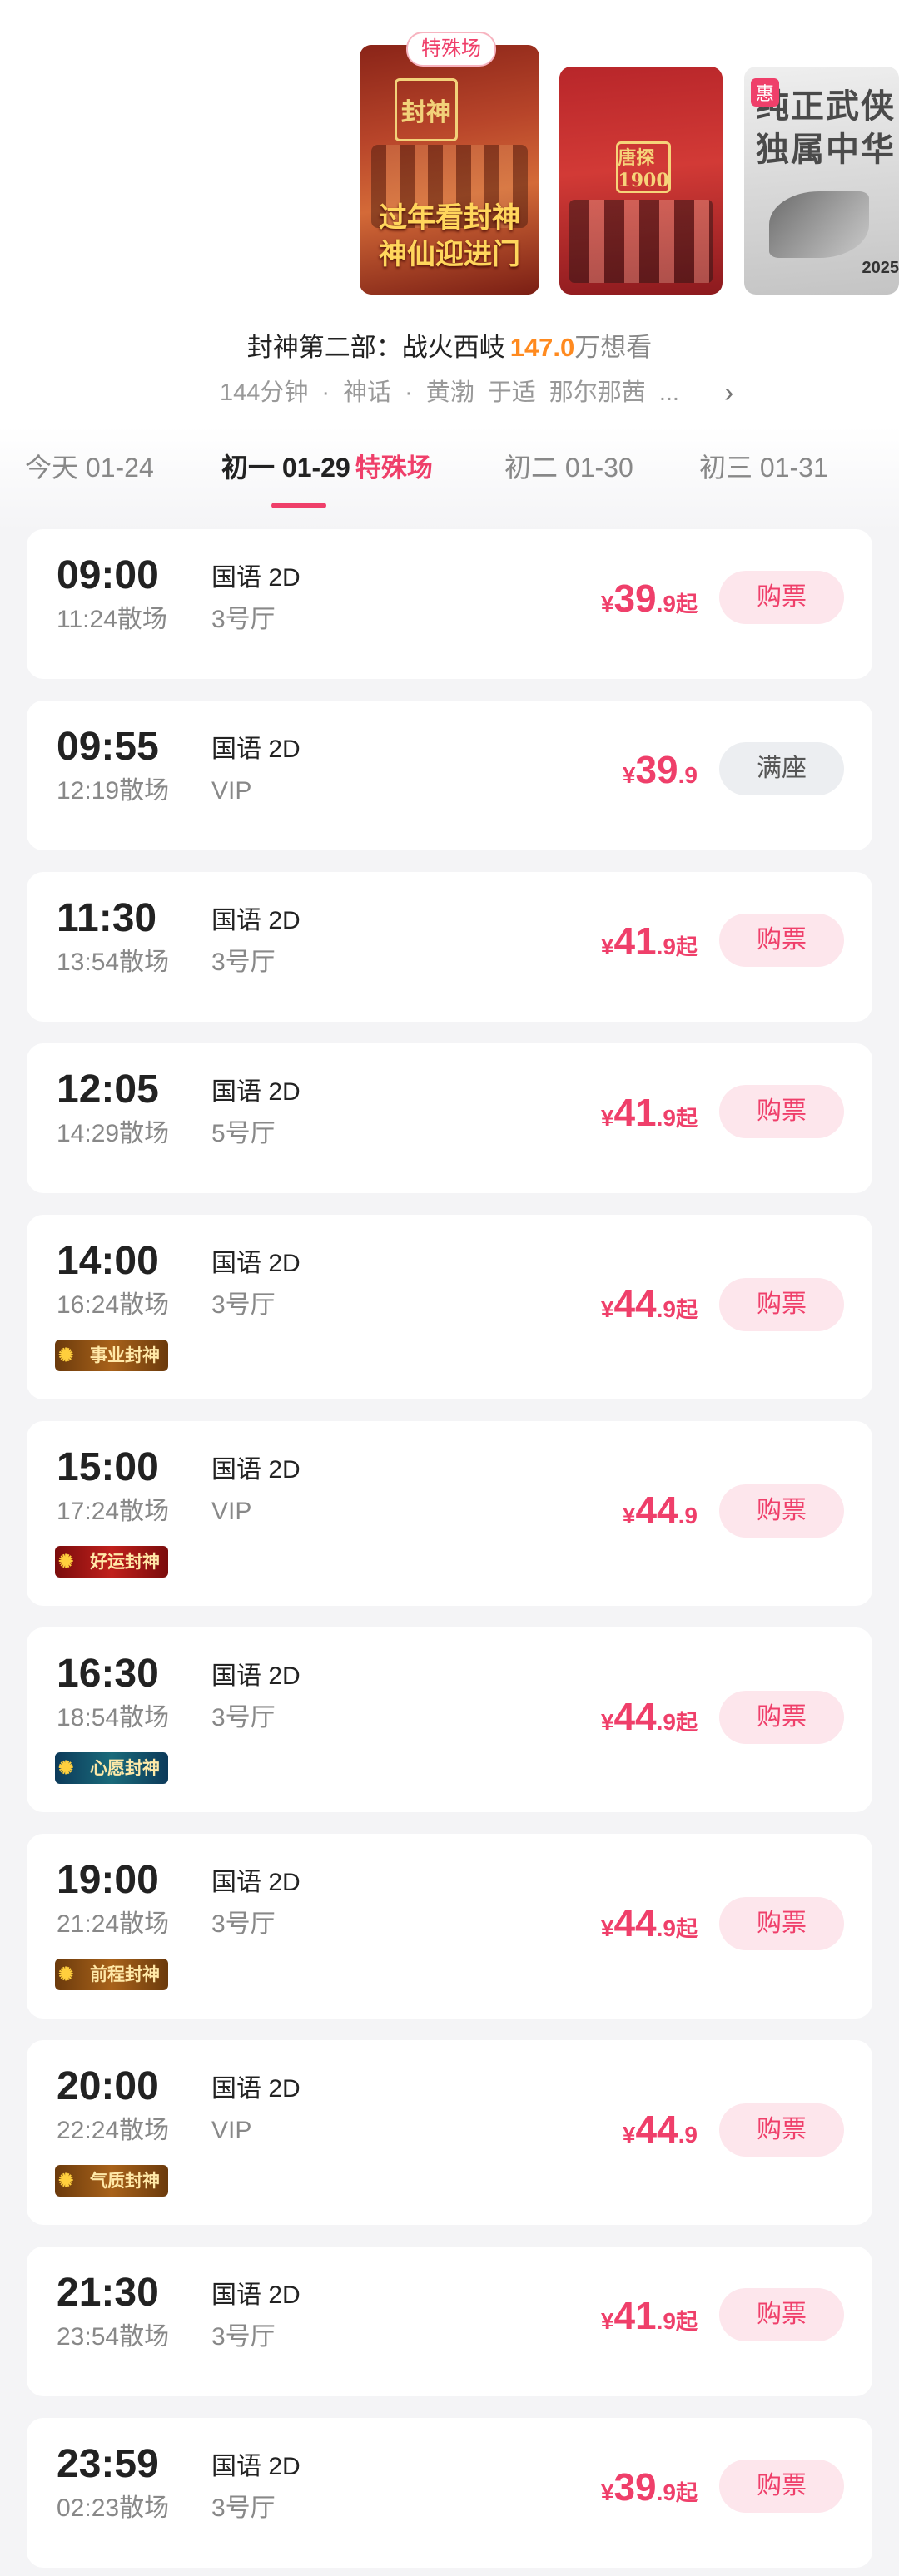  What do you see at coordinates (108, 2086) in the screenshot?
I see `start-time: 20:00` at bounding box center [108, 2086].